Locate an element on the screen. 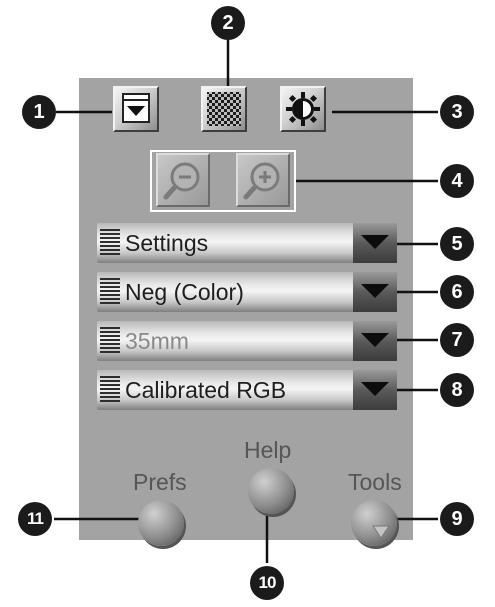 Image resolution: width=495 pixels, height=607 pixels. callout-badge: 4 is located at coordinates (457, 181).